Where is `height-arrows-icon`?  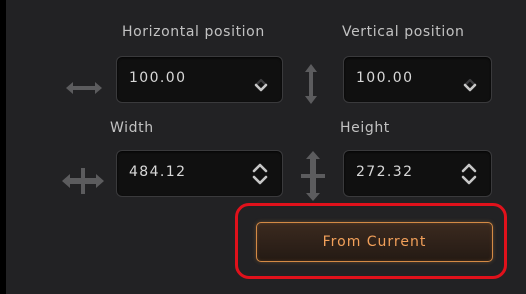 height-arrows-icon is located at coordinates (313, 176).